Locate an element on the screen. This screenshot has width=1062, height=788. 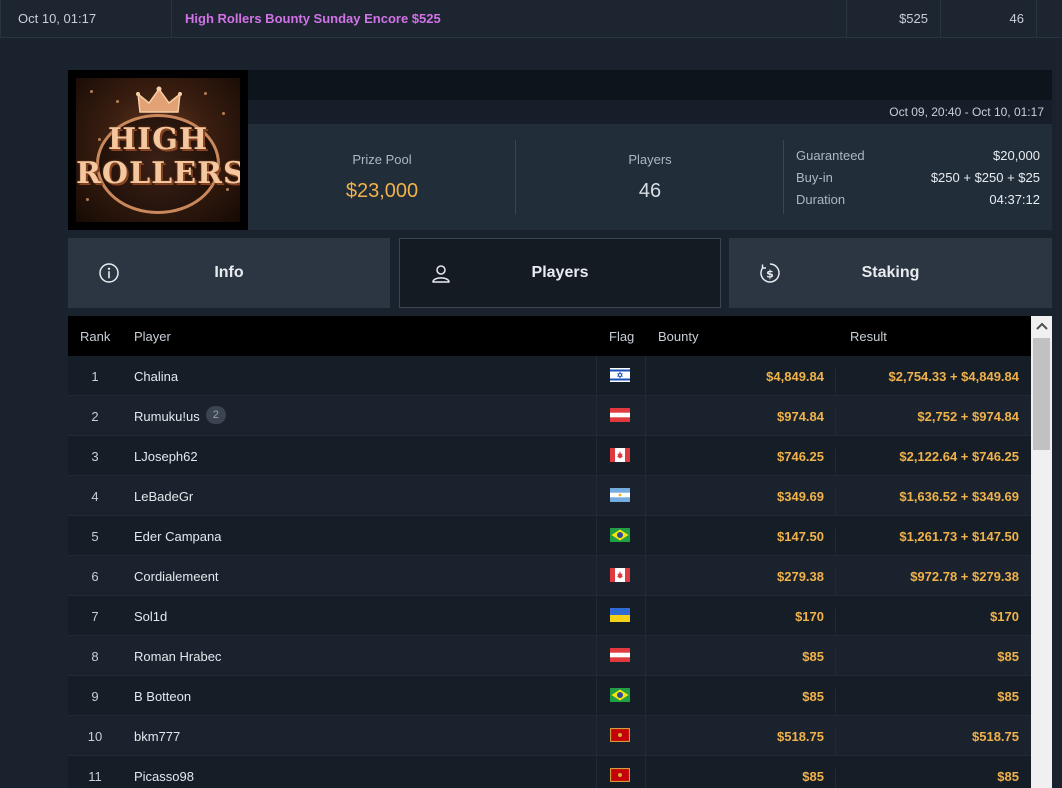
player-cell: Cordialemeent is located at coordinates (176, 576).